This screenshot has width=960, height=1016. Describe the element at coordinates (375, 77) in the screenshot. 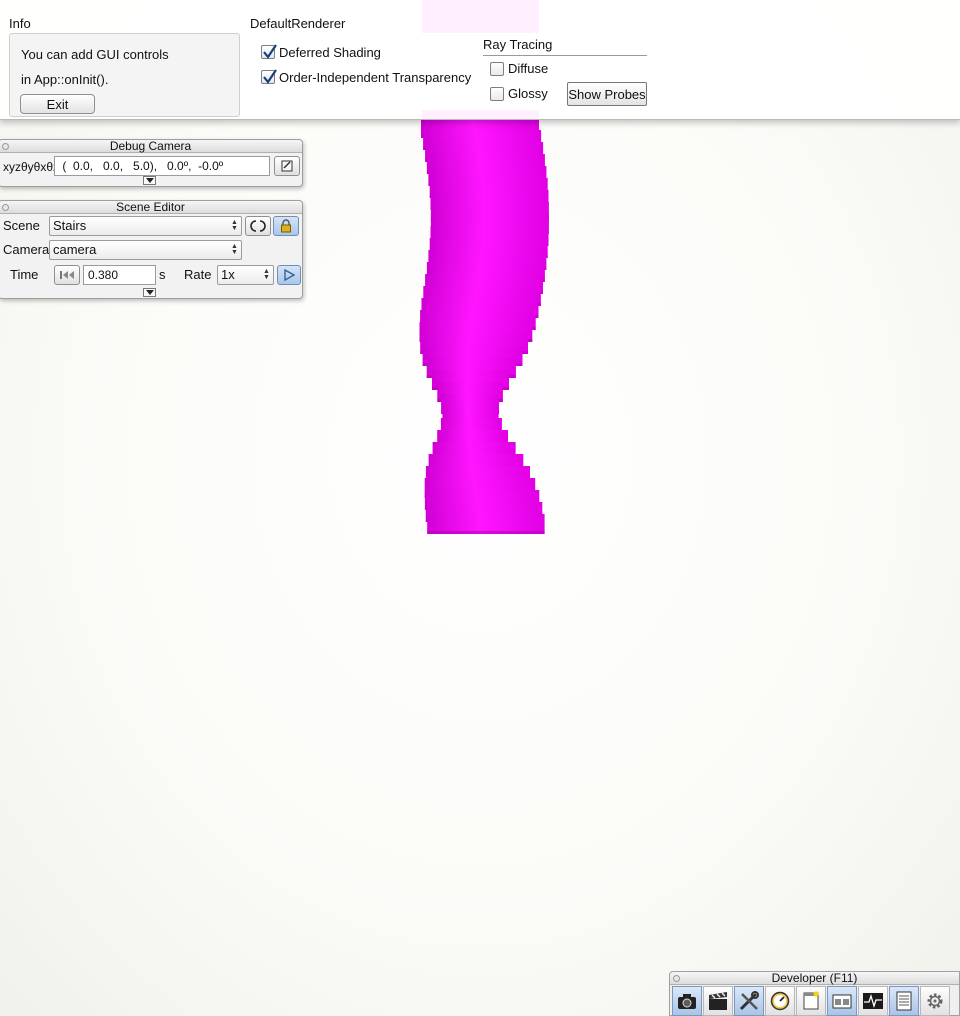

I see `oit-label: Order-Independent Transparency` at that location.